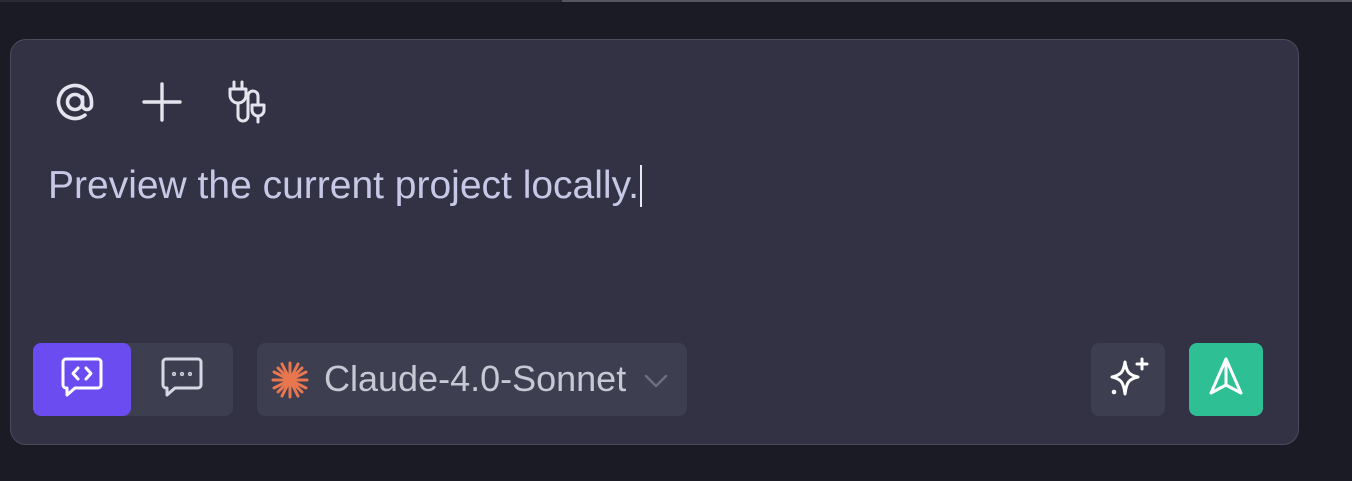  I want to click on top-strip-divider, so click(957, 1).